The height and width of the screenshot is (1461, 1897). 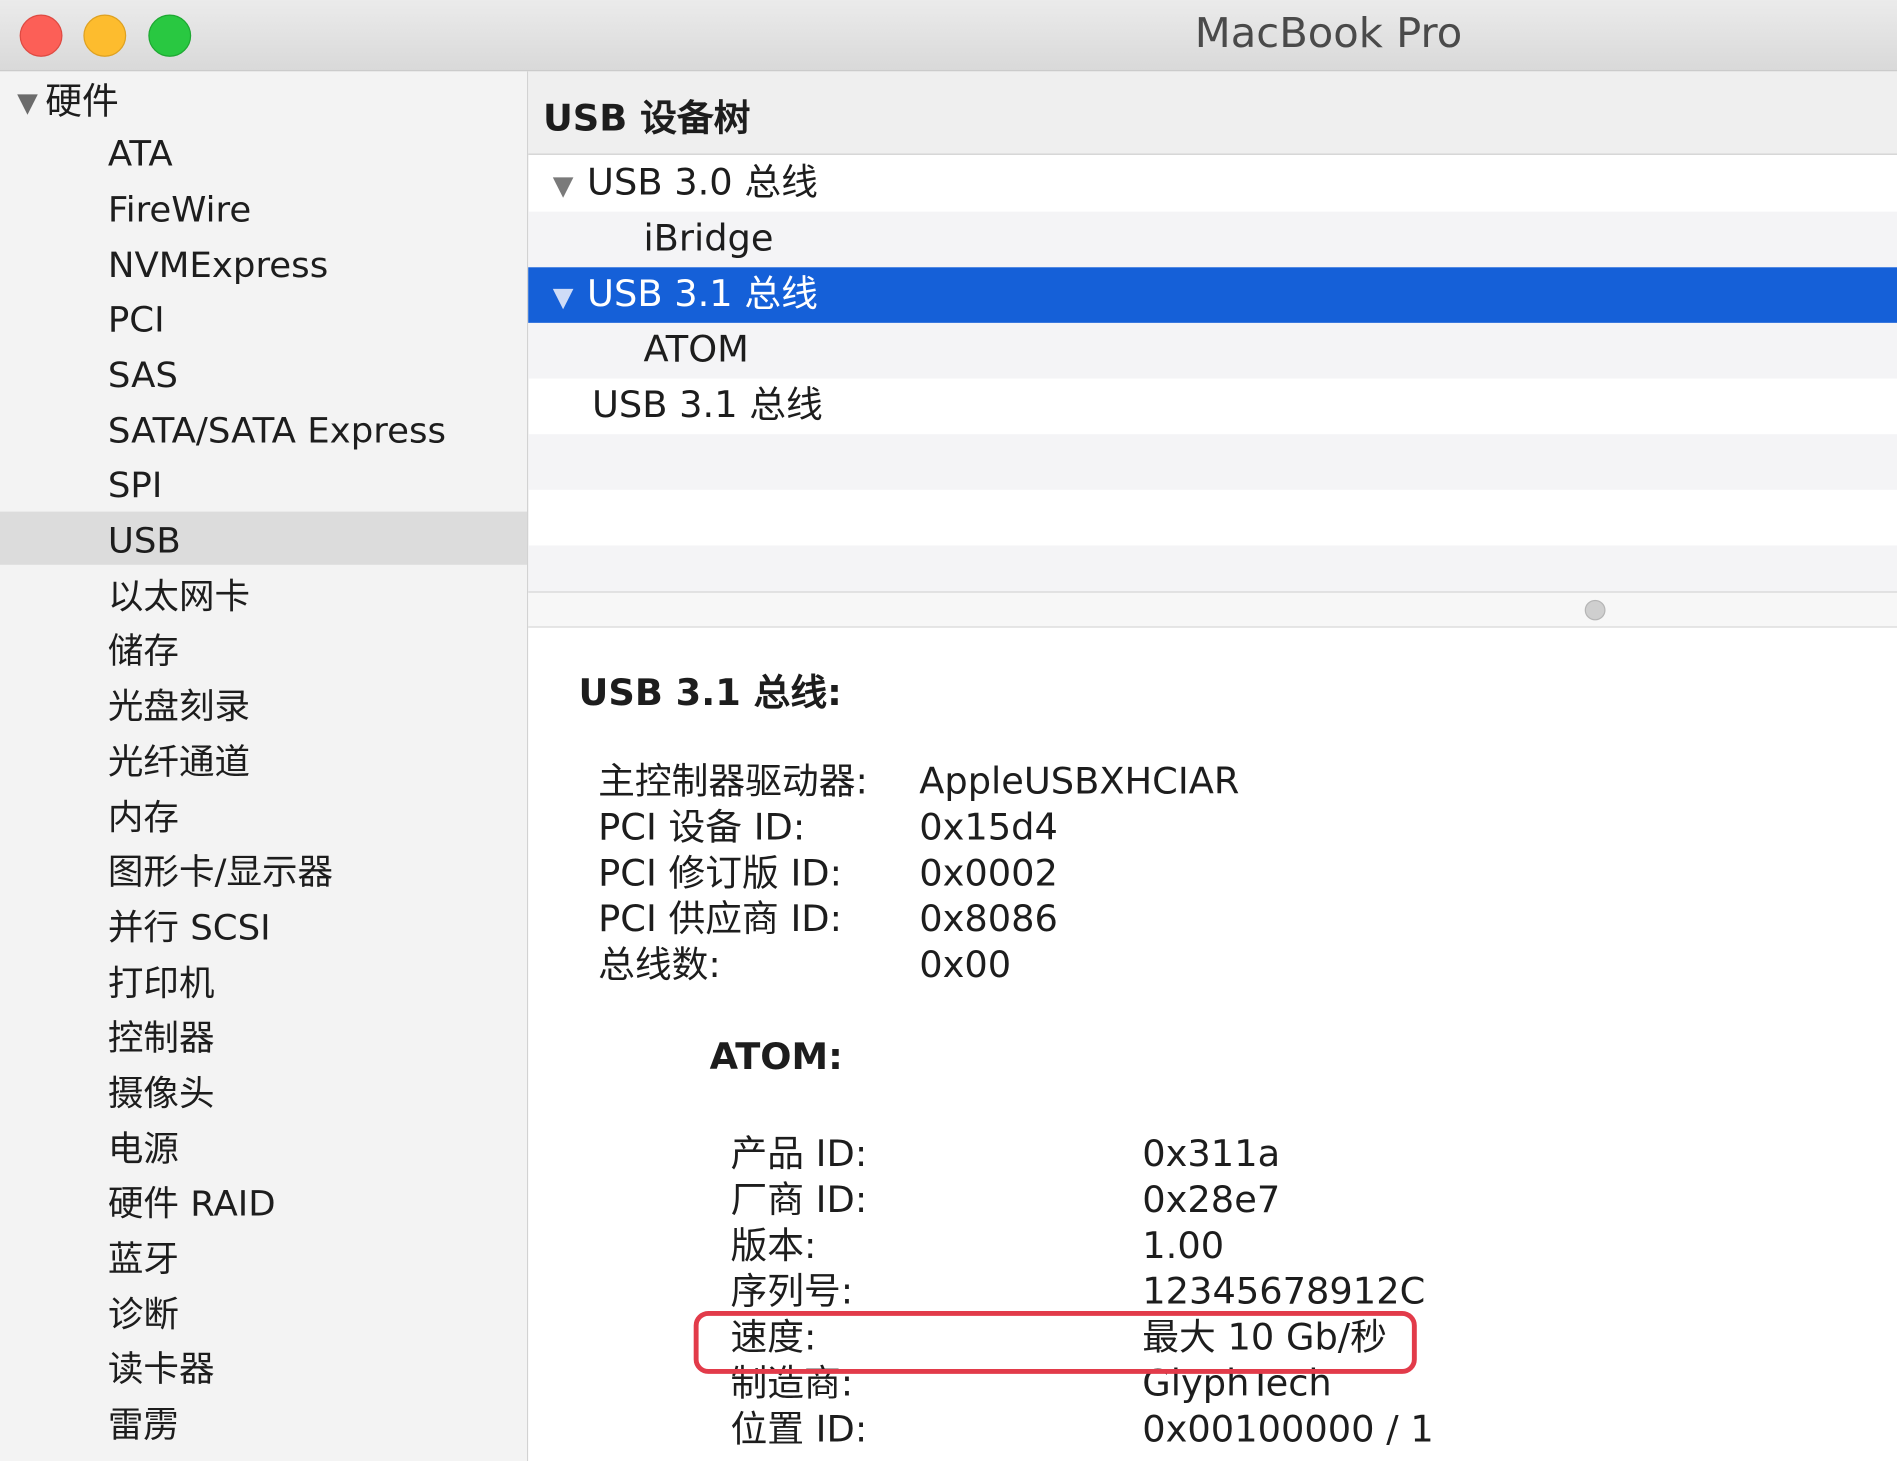 What do you see at coordinates (143, 375) in the screenshot?
I see `sidebar-item-sas: SAS` at bounding box center [143, 375].